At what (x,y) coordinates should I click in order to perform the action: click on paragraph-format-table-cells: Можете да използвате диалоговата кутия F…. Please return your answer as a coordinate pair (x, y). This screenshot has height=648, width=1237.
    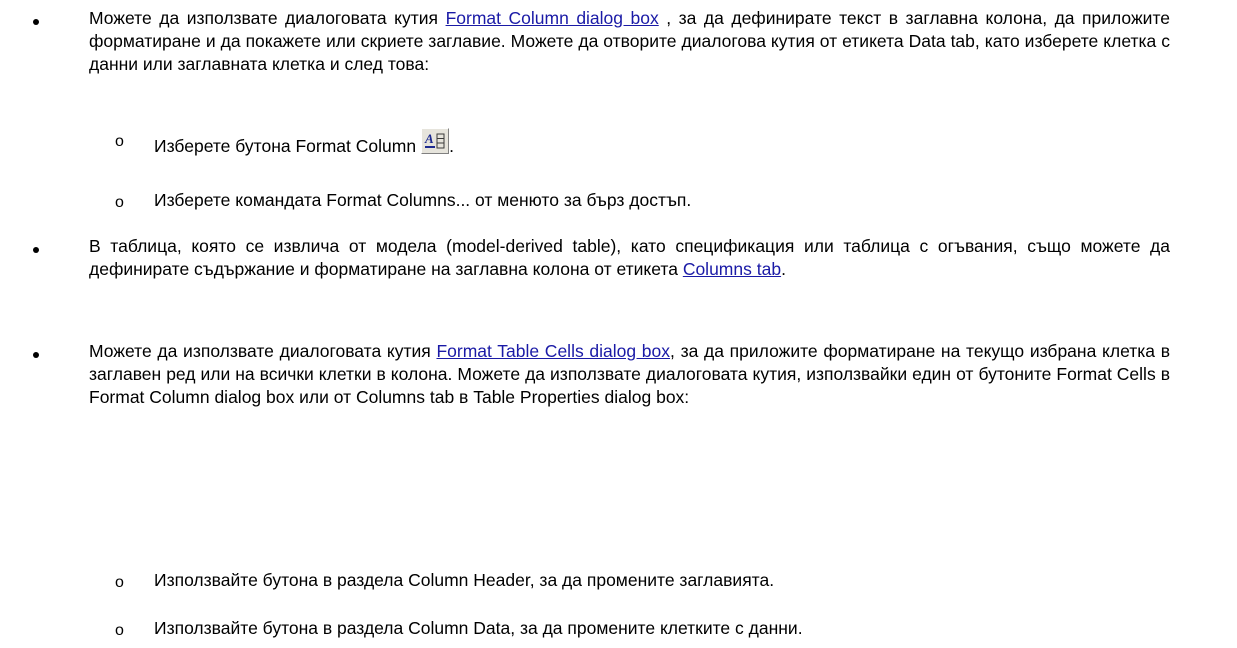
    Looking at the image, I should click on (629, 374).